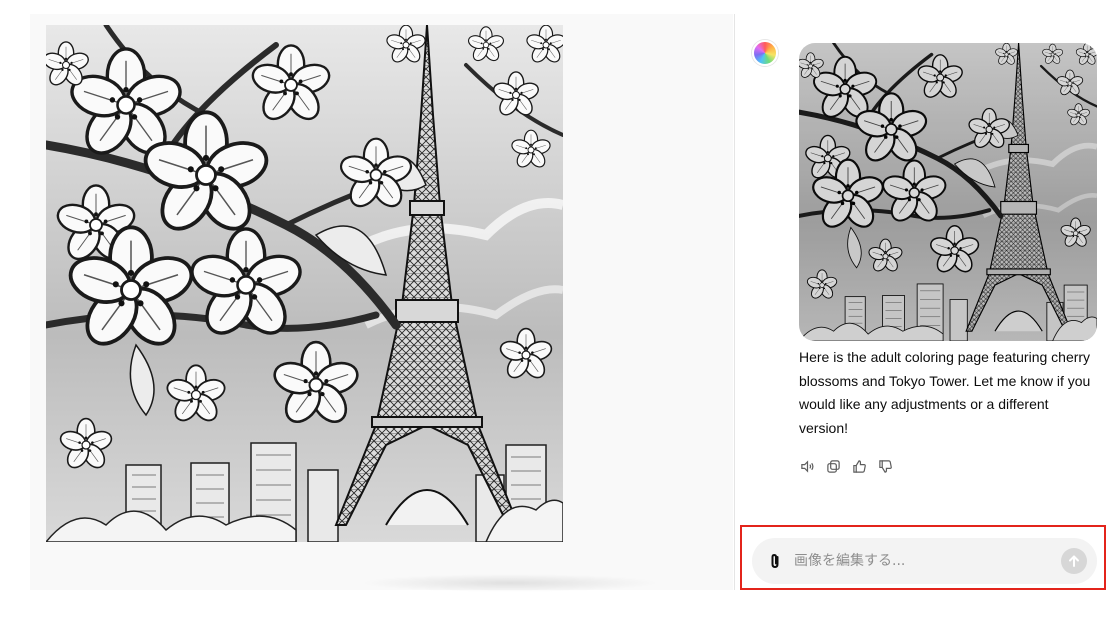 This screenshot has width=1116, height=638. I want to click on read-aloud-icon, so click(807, 466).